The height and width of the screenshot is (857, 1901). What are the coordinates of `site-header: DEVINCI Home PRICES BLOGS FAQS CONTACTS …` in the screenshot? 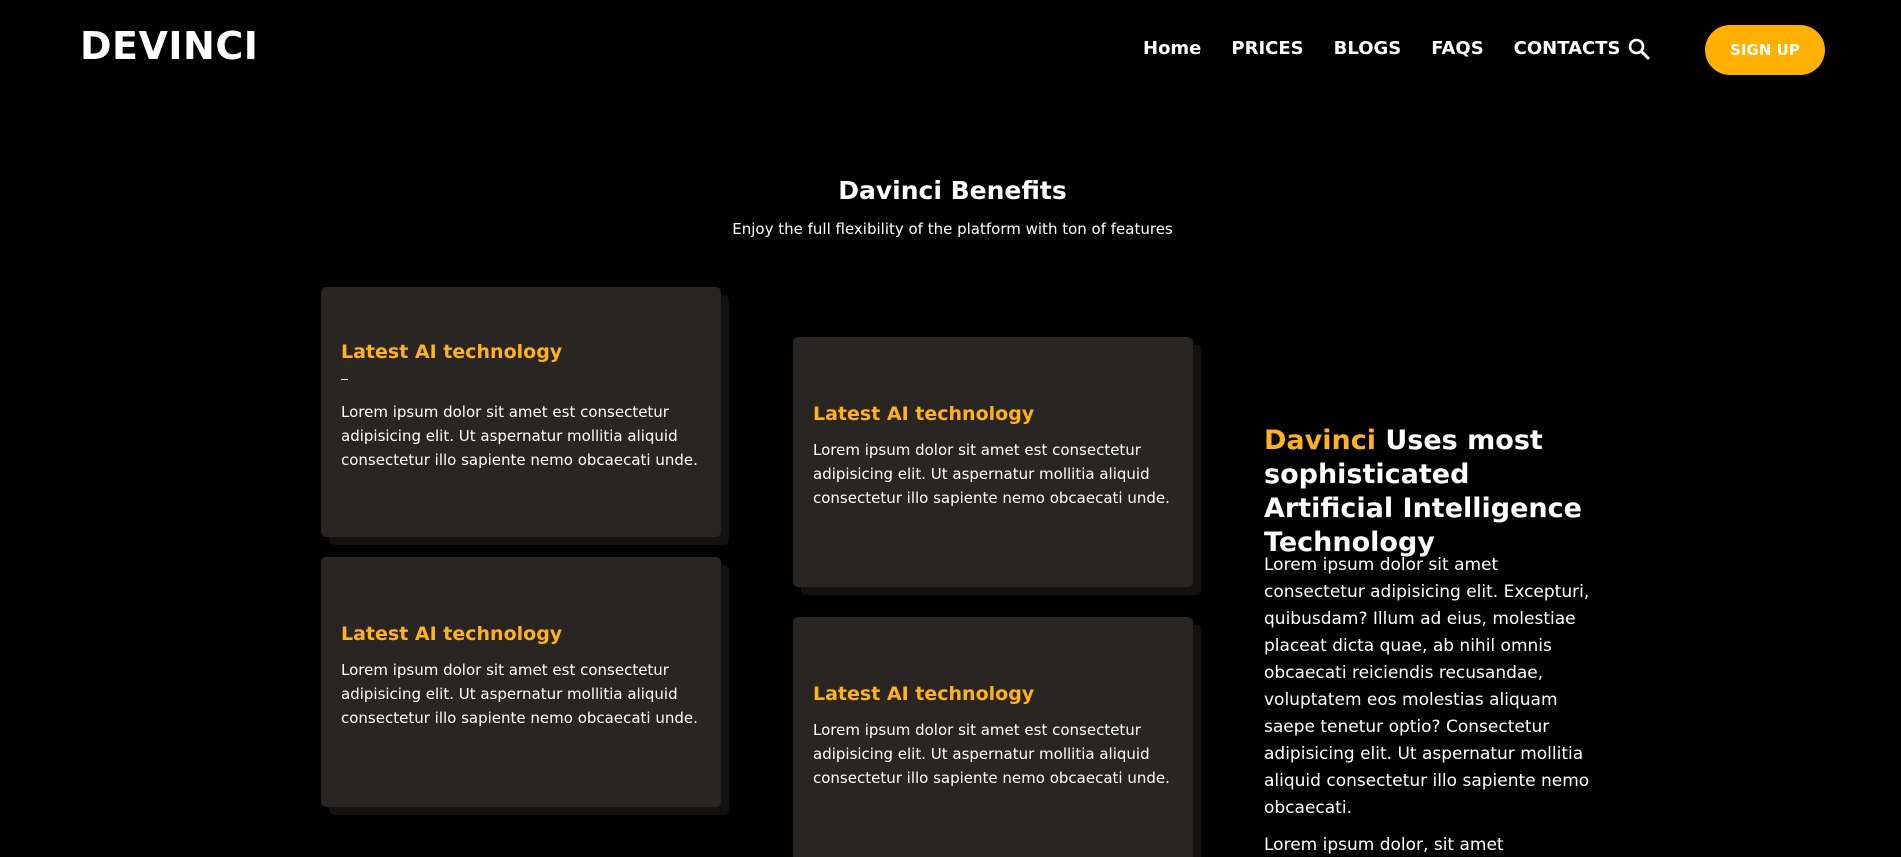 It's located at (950, 50).